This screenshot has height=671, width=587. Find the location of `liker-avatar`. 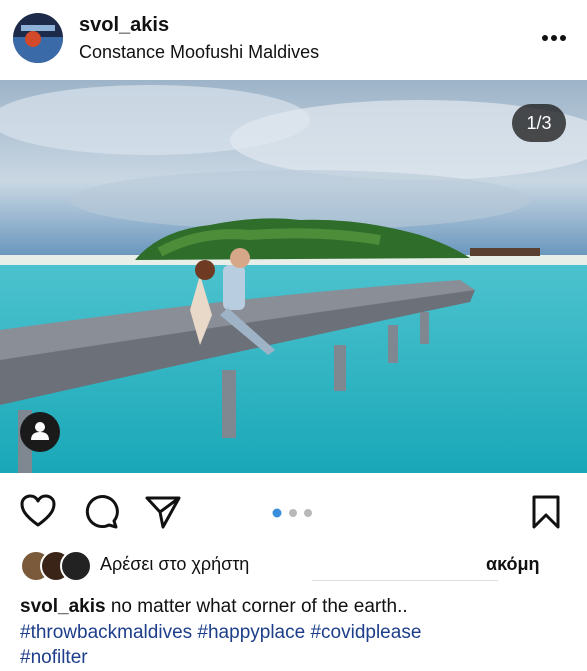

liker-avatar is located at coordinates (76, 566).